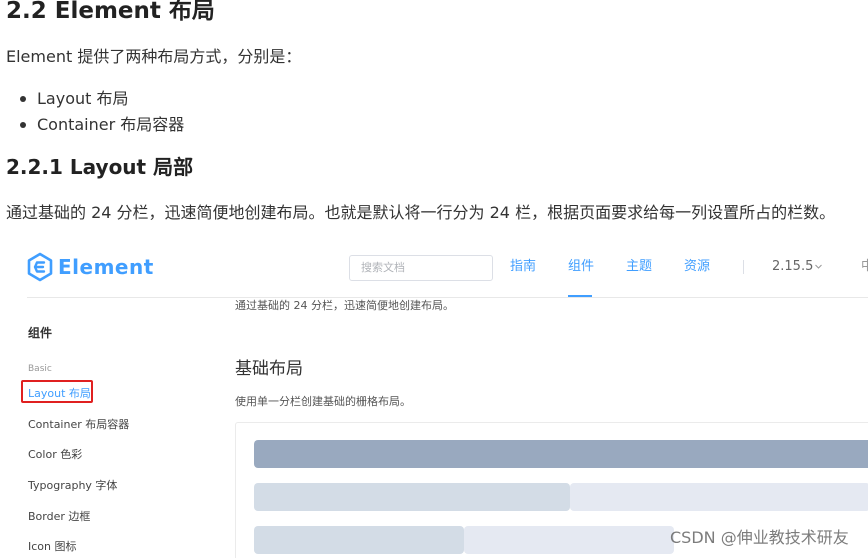  What do you see at coordinates (581, 267) in the screenshot?
I see `nav-item-component: 组件` at bounding box center [581, 267].